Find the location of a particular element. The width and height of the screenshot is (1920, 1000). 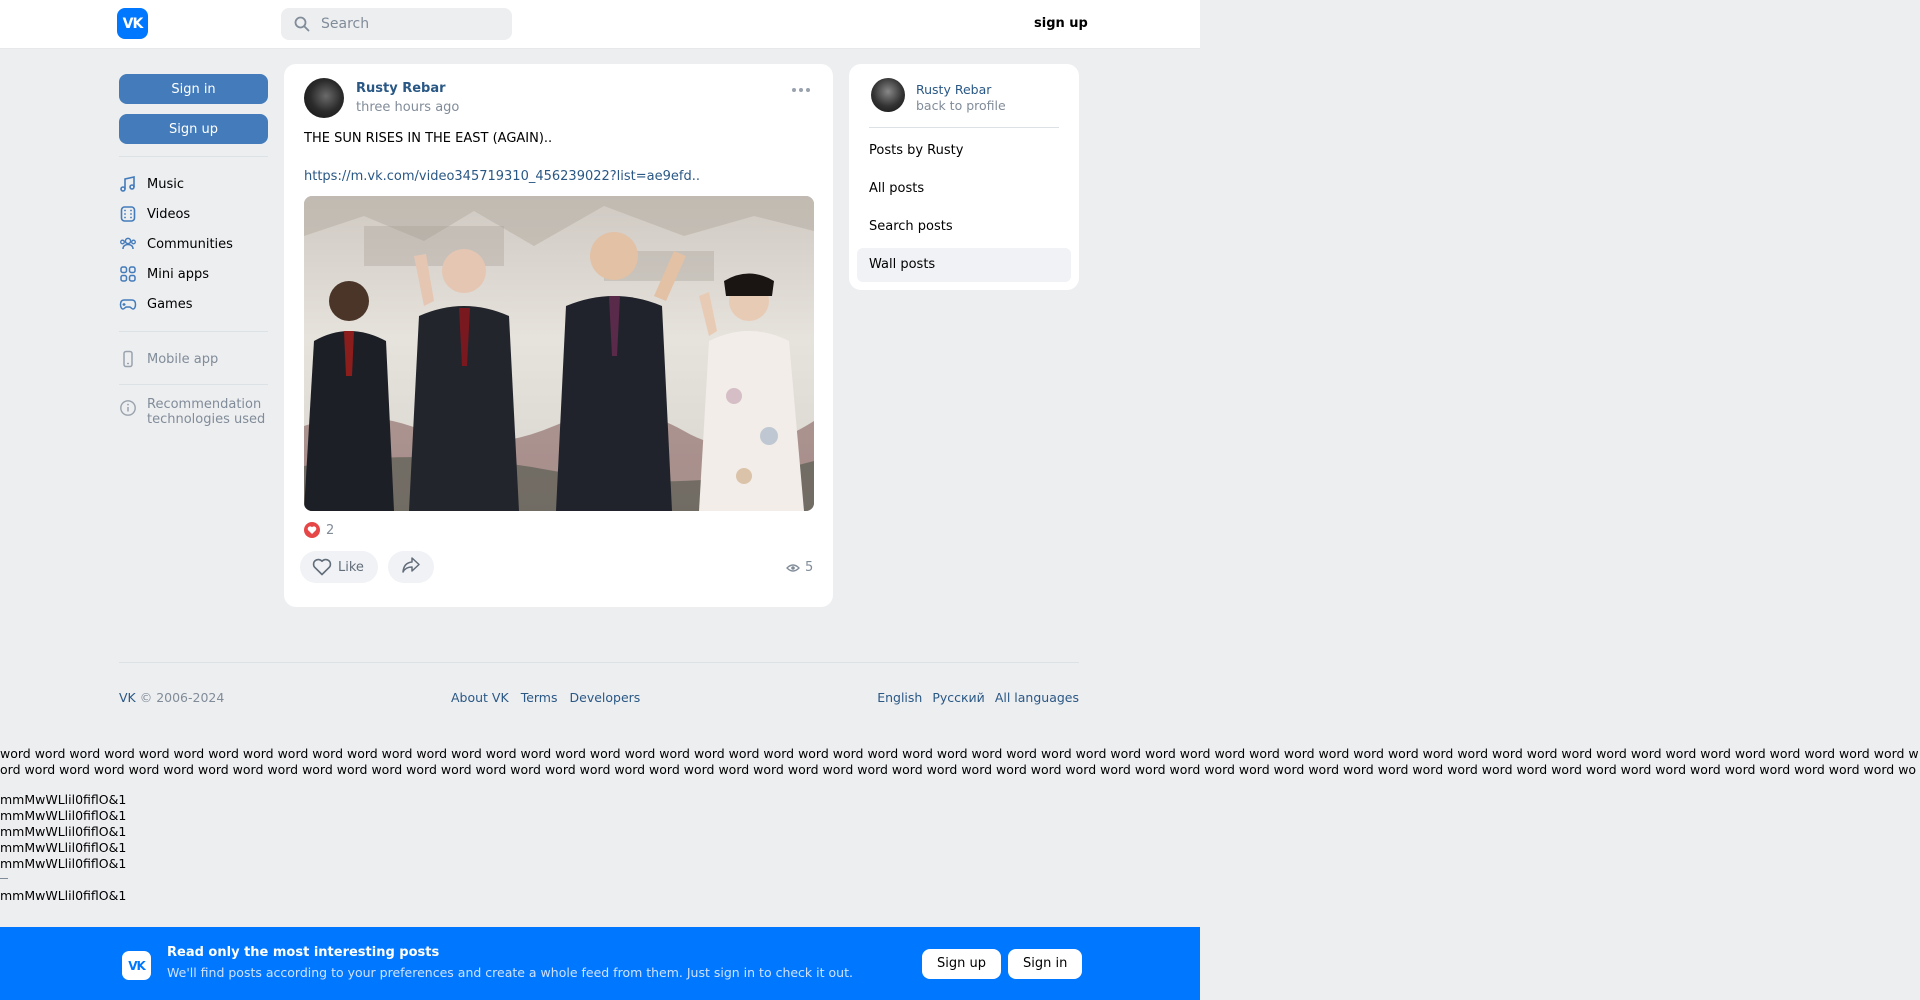

sidebar-item-label: Videos is located at coordinates (169, 214).